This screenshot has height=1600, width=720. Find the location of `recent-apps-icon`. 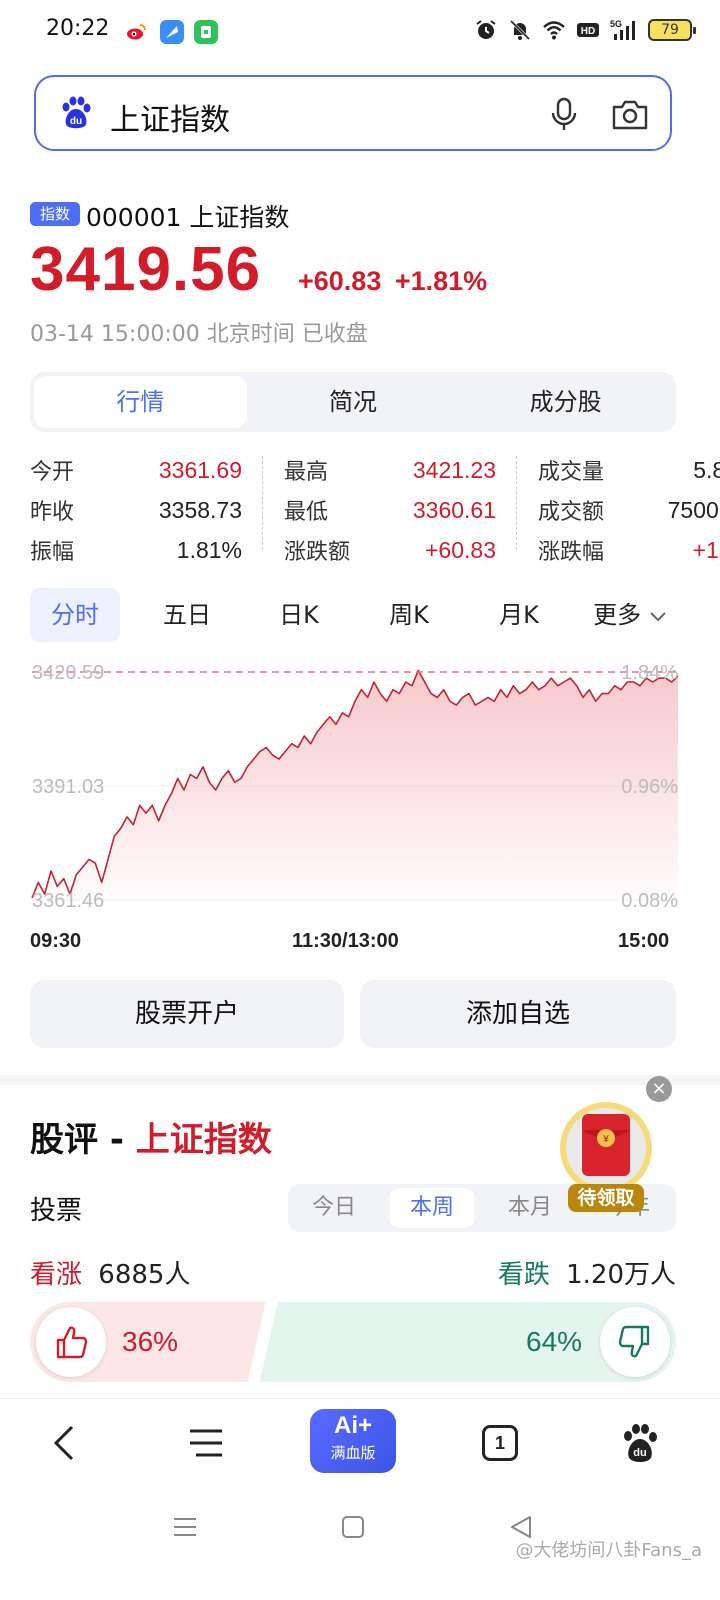

recent-apps-icon is located at coordinates (185, 1527).